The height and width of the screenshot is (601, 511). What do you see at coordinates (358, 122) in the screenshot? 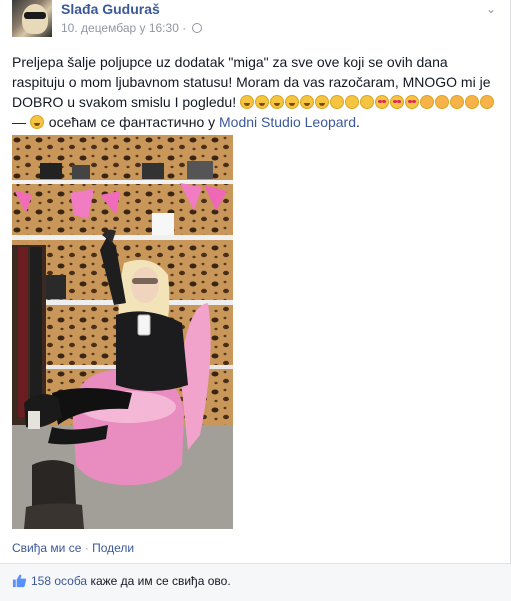
I see `place-end: .` at bounding box center [358, 122].